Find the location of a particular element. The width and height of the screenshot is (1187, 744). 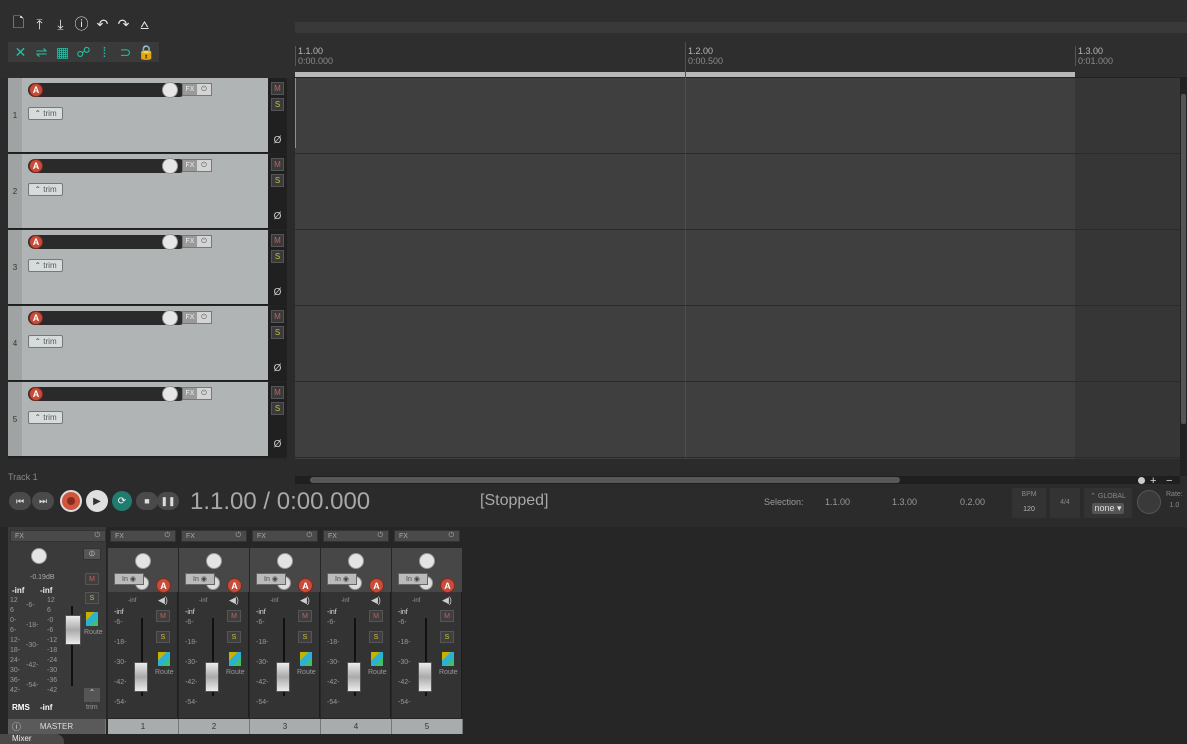

master-solo-button: S is located at coordinates (92, 598).